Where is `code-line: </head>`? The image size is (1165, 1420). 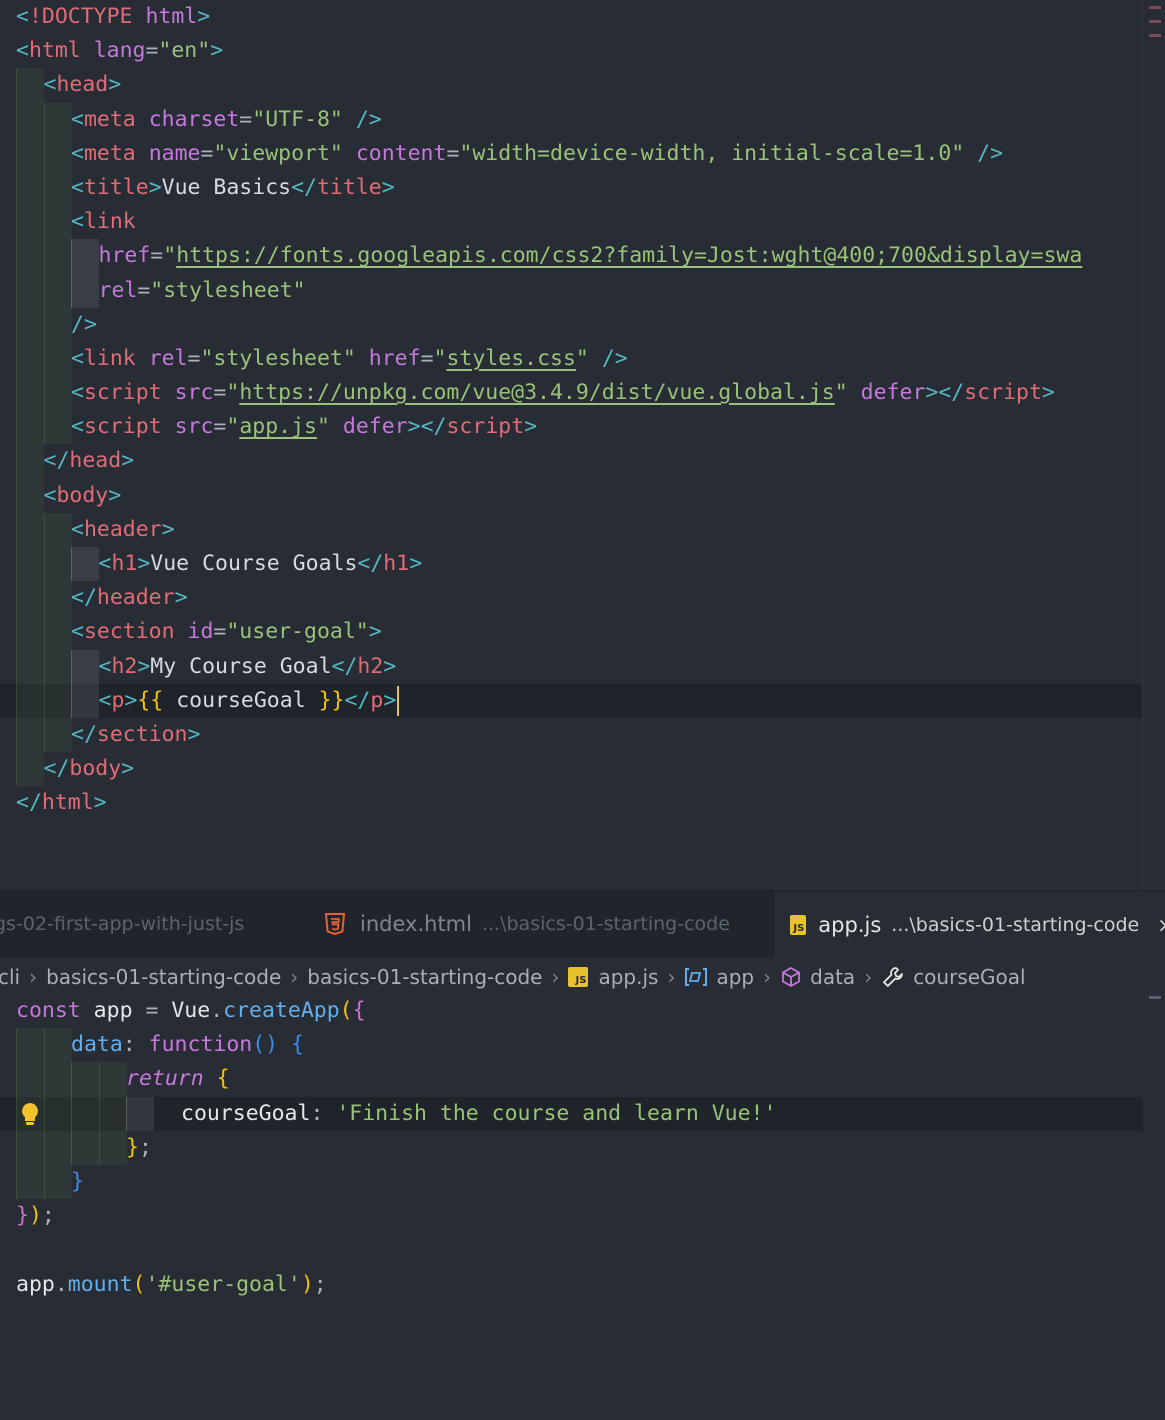 code-line: </head> is located at coordinates (571, 461).